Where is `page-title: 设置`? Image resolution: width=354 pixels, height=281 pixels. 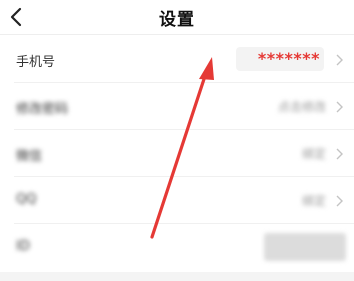 page-title: 设置 is located at coordinates (177, 20).